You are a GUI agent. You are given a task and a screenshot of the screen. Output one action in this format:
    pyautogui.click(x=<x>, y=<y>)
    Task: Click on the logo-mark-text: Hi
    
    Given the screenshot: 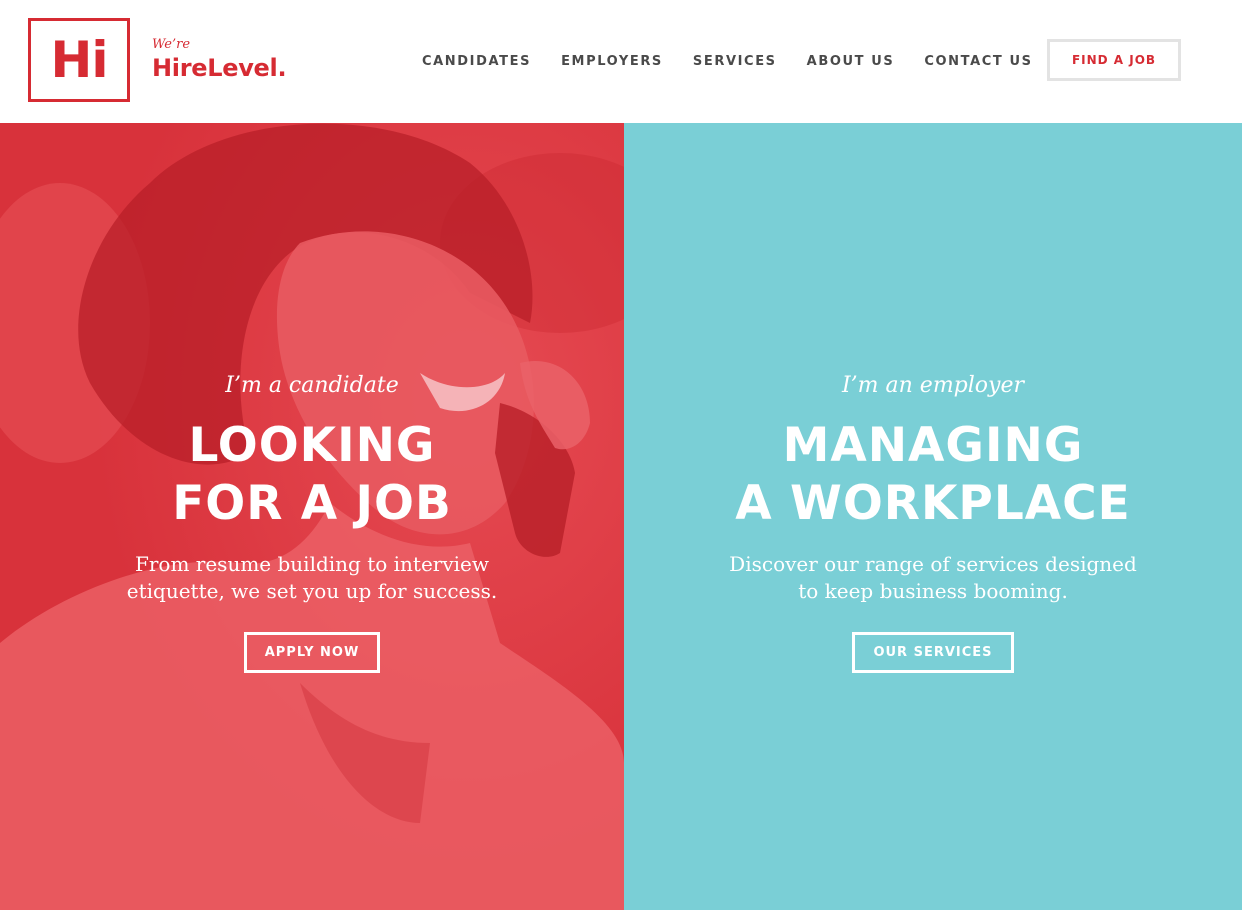 What is the action you would take?
    pyautogui.click(x=79, y=60)
    